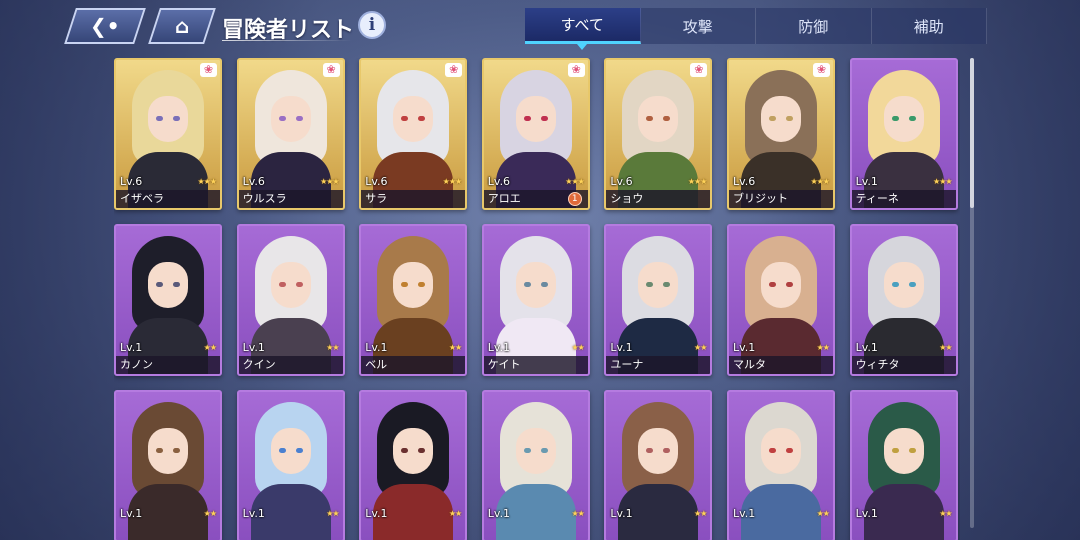 This screenshot has height=540, width=1080. What do you see at coordinates (182, 26) in the screenshot?
I see `home-button: ⌂` at bounding box center [182, 26].